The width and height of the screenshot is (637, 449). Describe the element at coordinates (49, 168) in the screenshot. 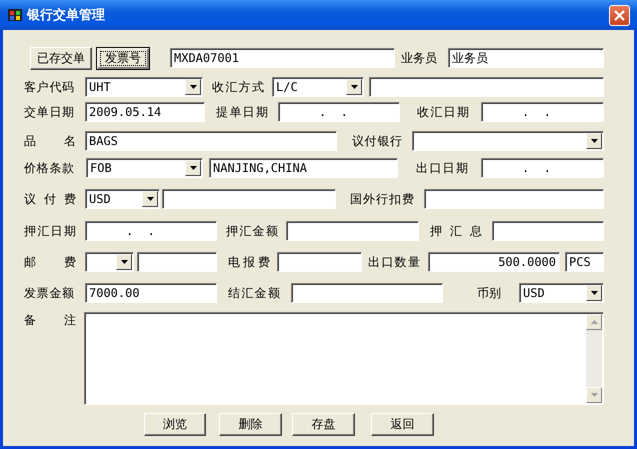

I see `field-label: 价格条款` at that location.